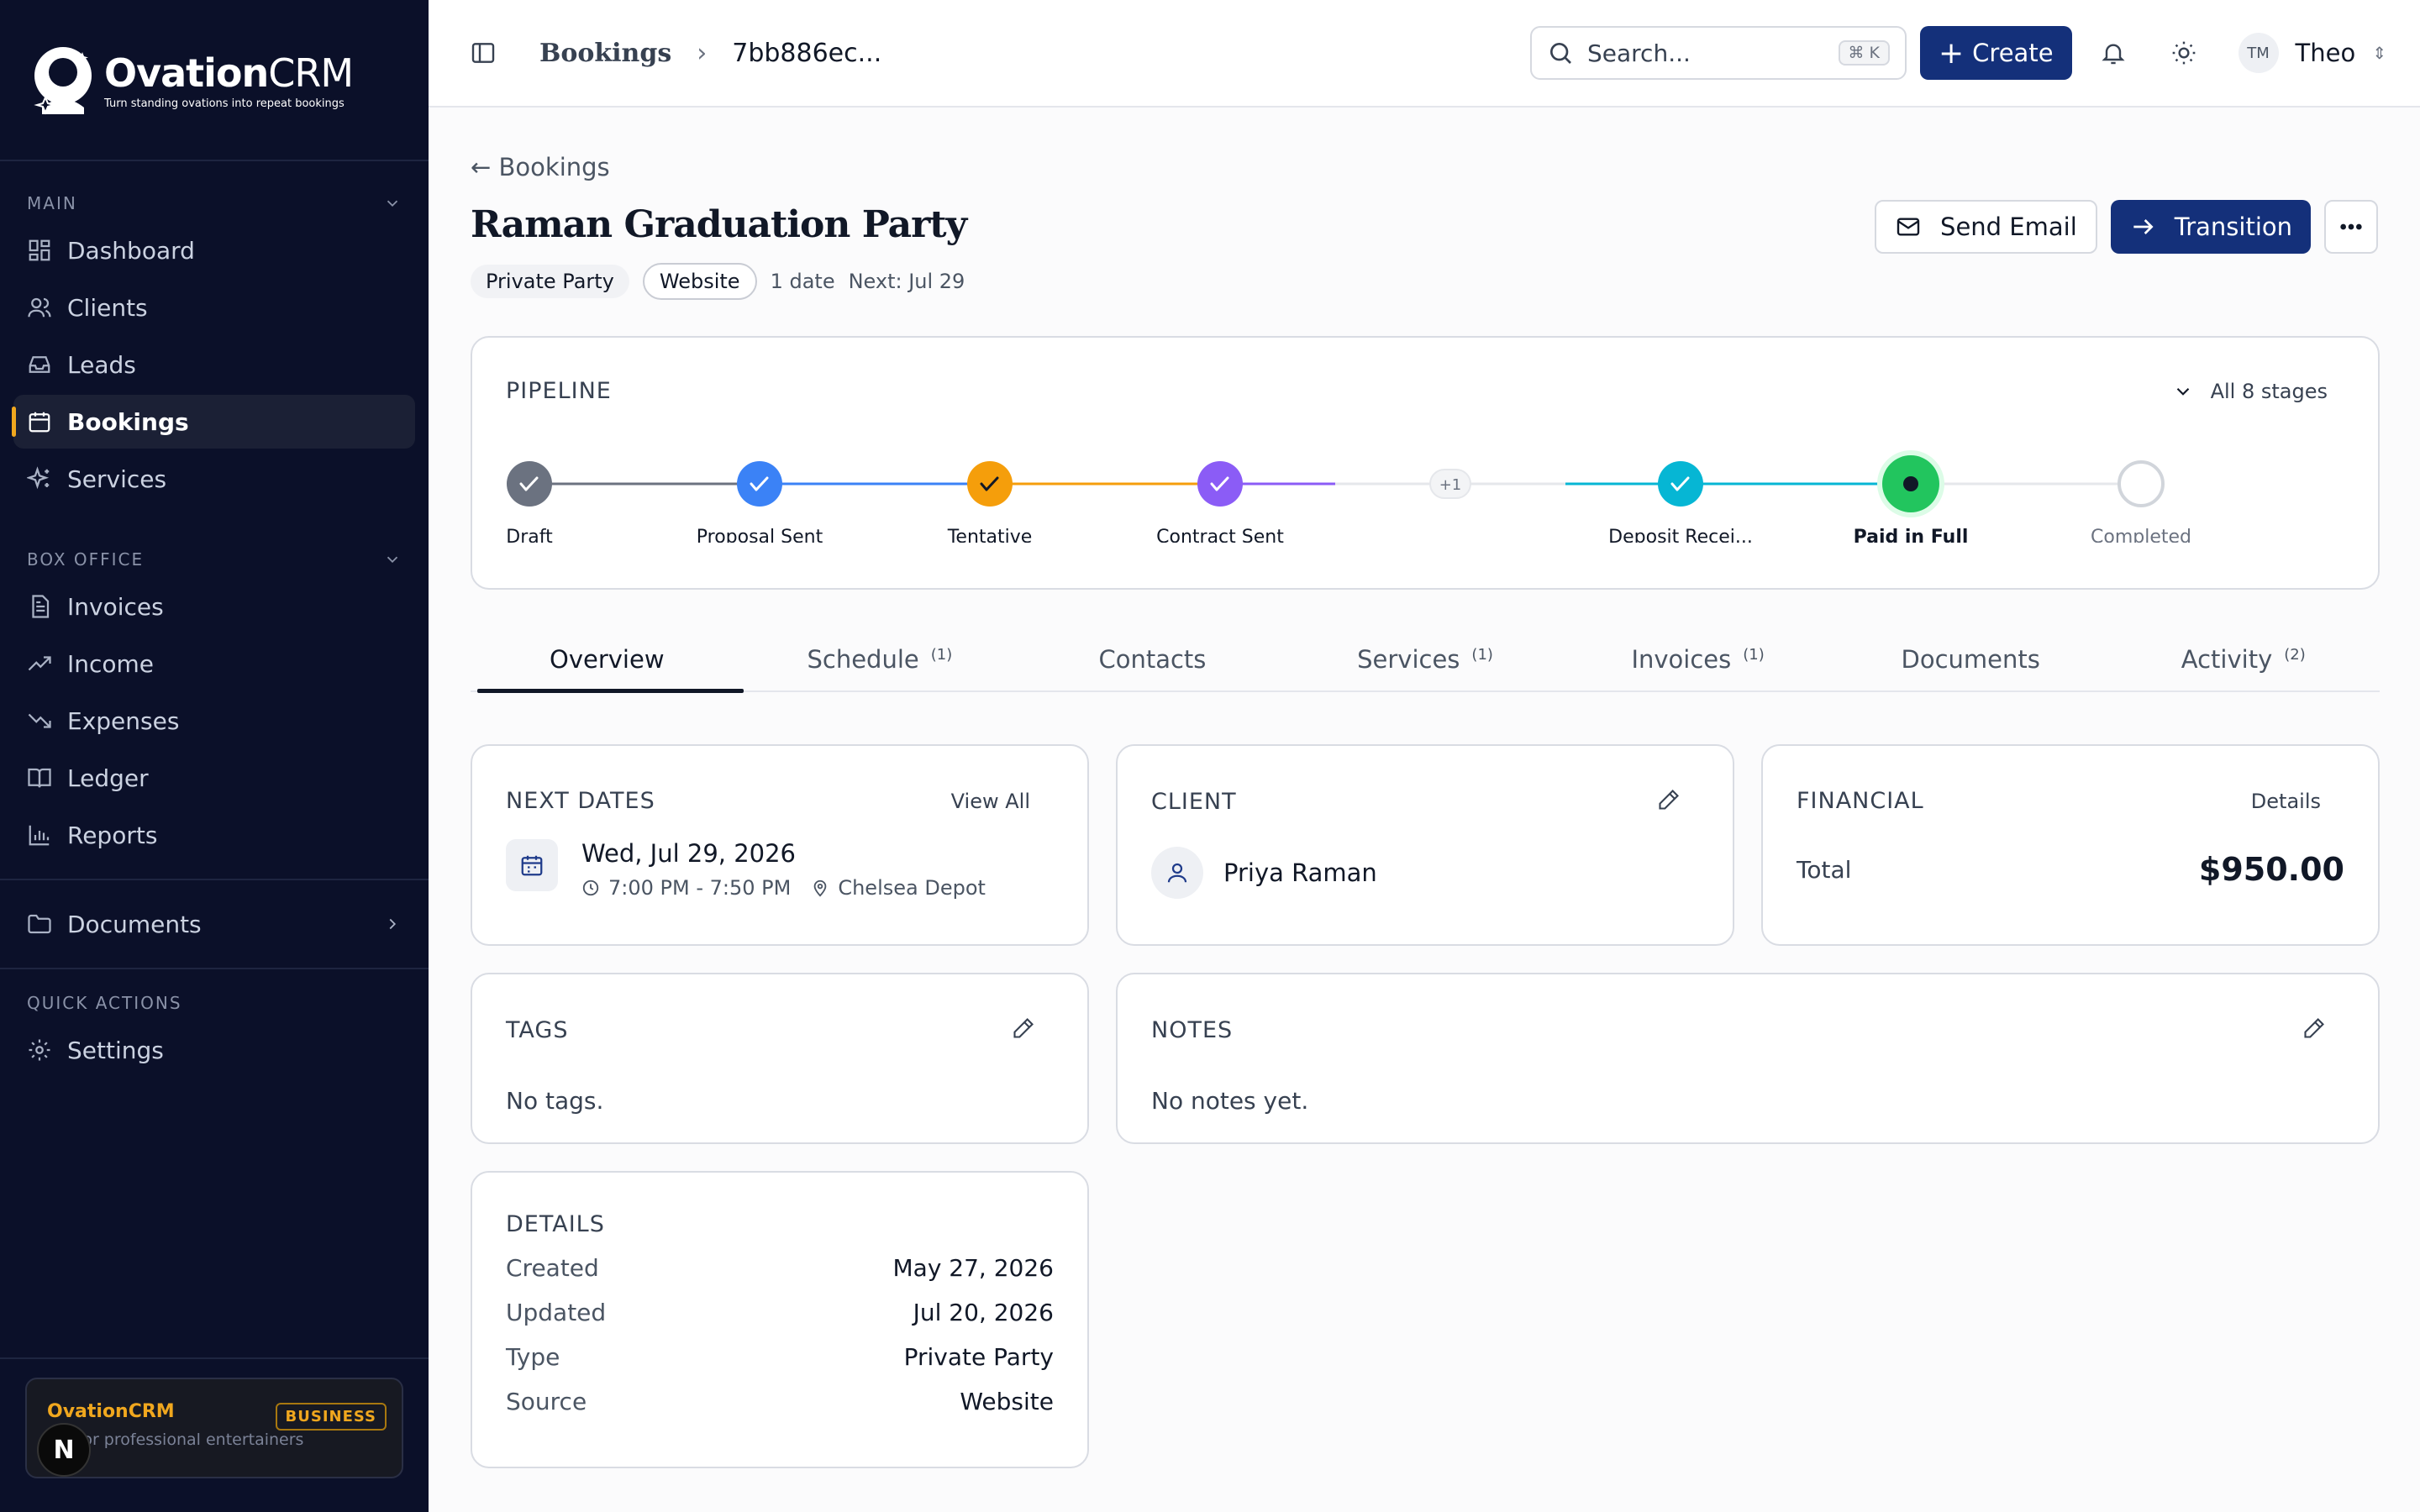 The image size is (2420, 1512). Describe the element at coordinates (760, 504) in the screenshot. I see `pipeline-stage: Proposal Sent` at that location.